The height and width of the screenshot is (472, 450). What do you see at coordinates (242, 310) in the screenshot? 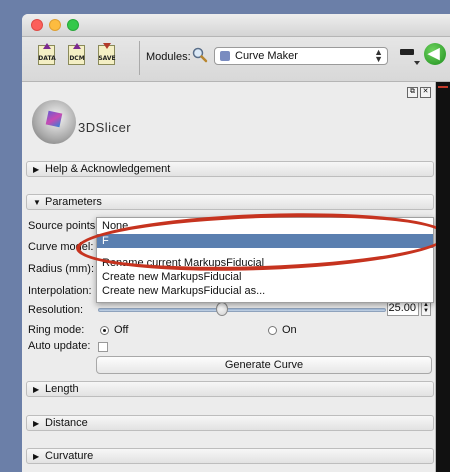
I see `resolution-slider-track` at bounding box center [242, 310].